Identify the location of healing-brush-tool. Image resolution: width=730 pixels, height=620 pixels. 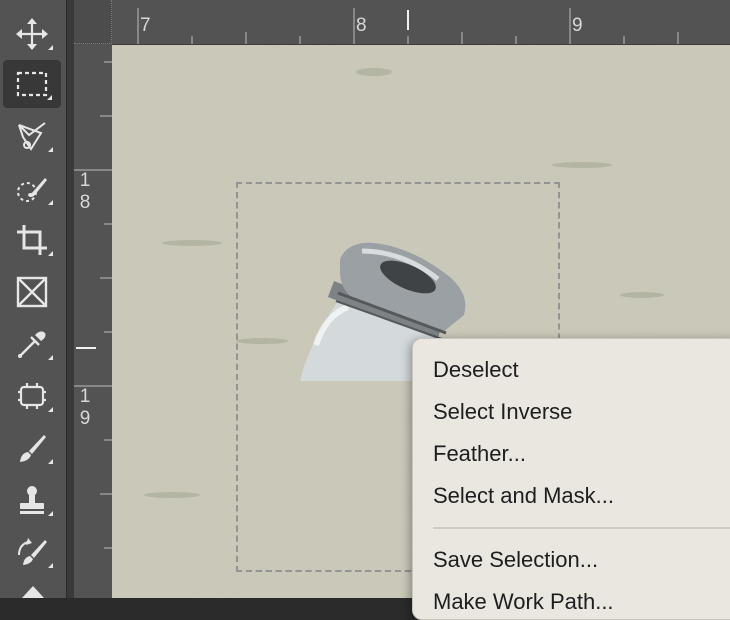
(32, 396).